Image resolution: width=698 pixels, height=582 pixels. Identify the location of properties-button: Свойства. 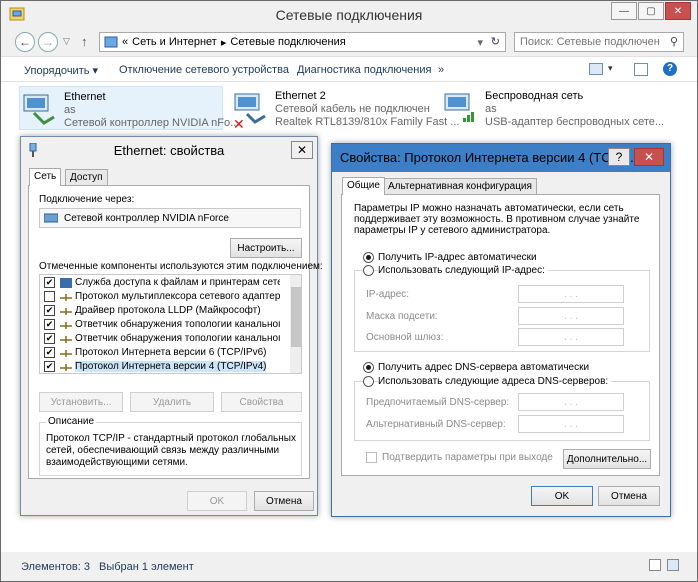
(261, 402).